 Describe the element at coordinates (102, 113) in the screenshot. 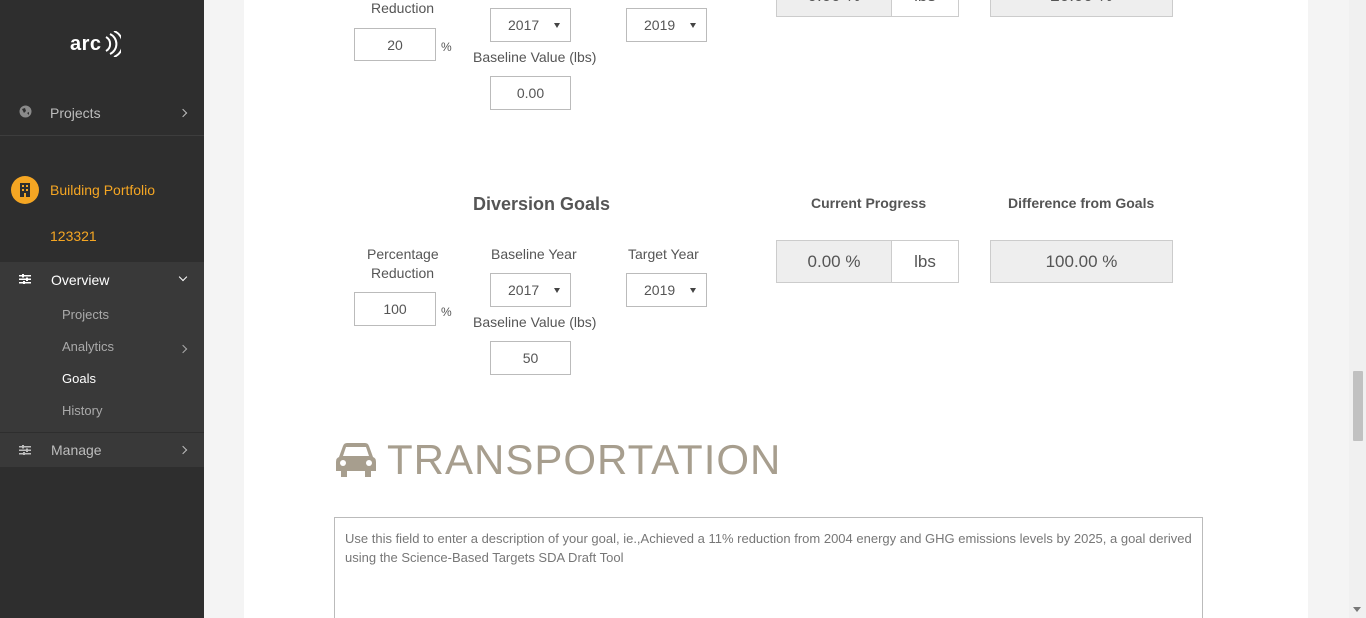

I see `sidebar-item-projects: Projects` at that location.